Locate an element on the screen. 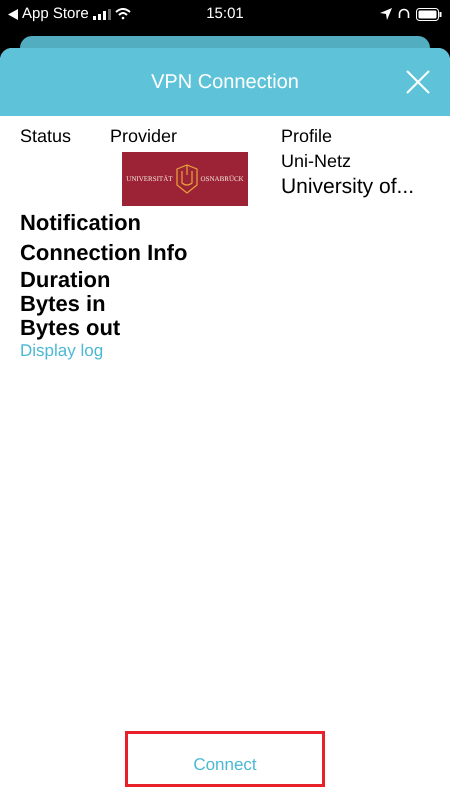 Image resolution: width=450 pixels, height=801 pixels. display-log-link: Display log is located at coordinates (225, 351).